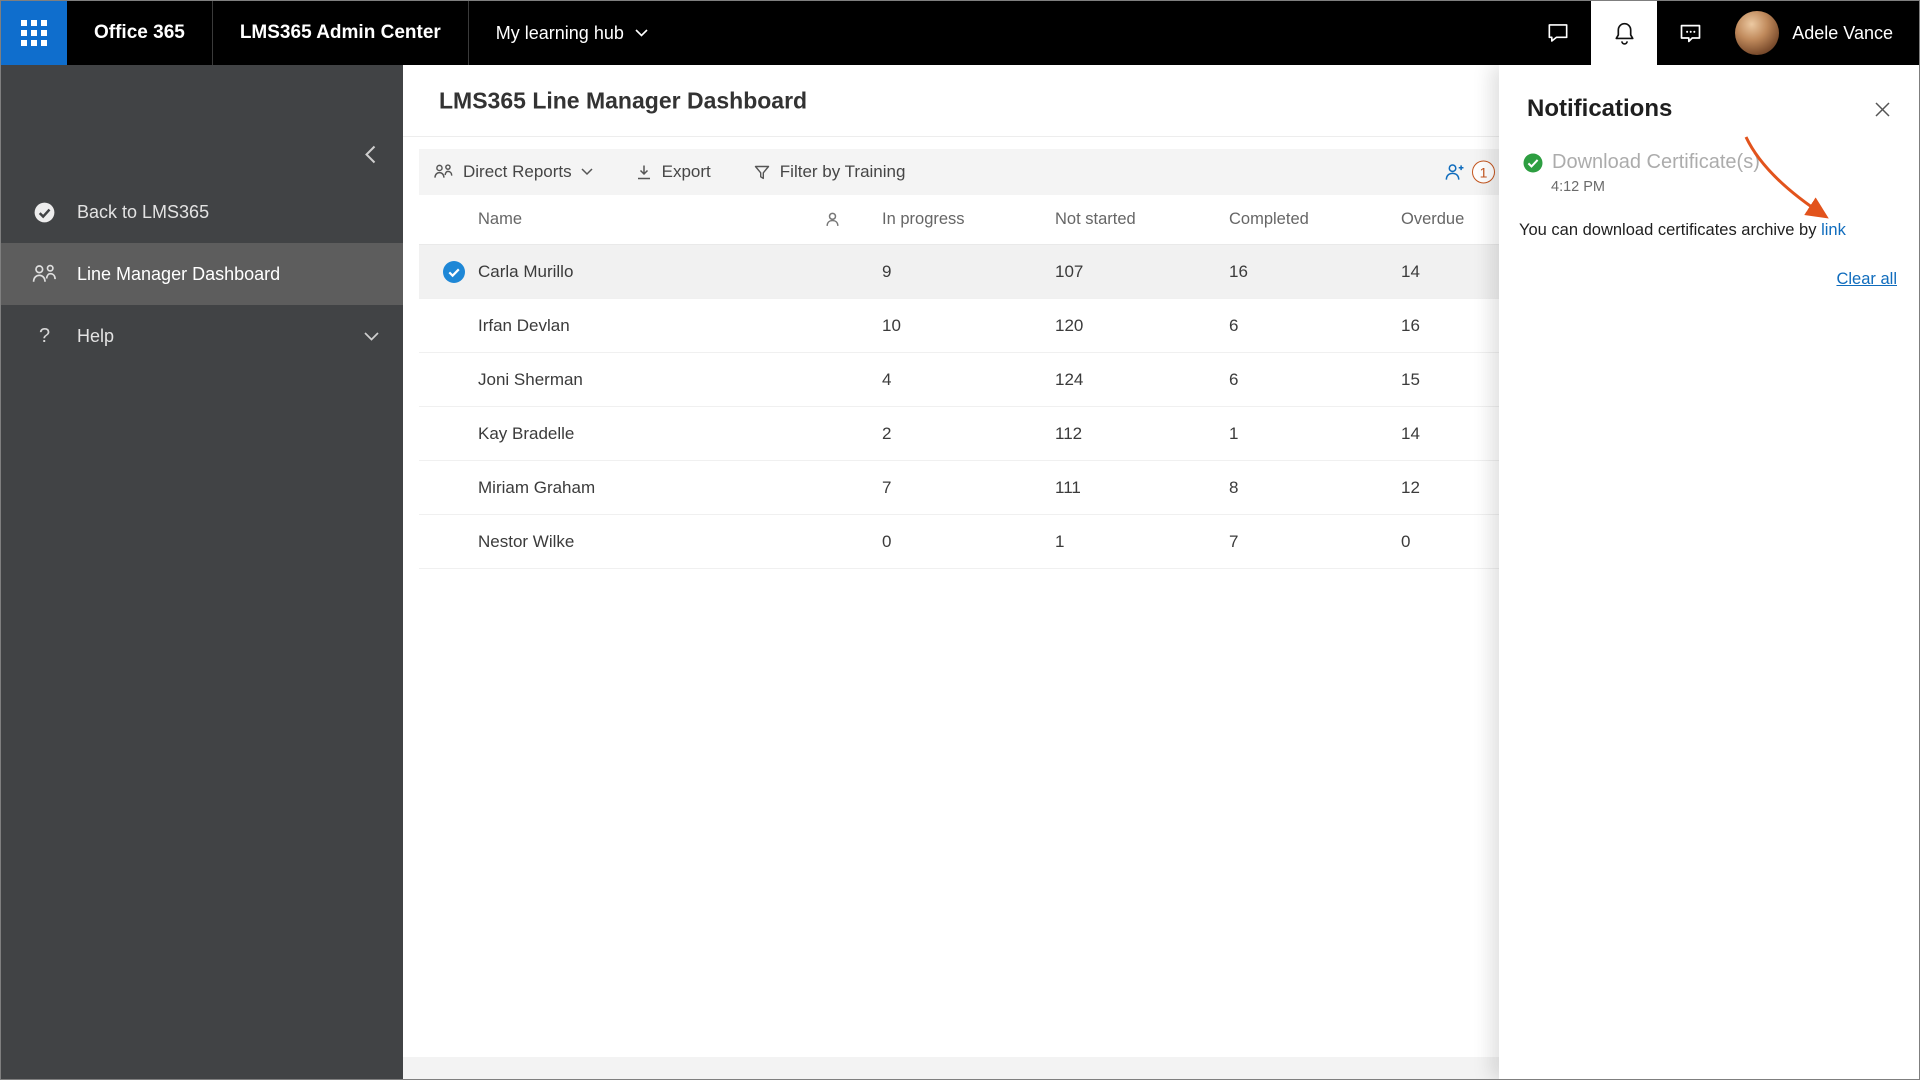  I want to click on notifications-button, so click(1624, 33).